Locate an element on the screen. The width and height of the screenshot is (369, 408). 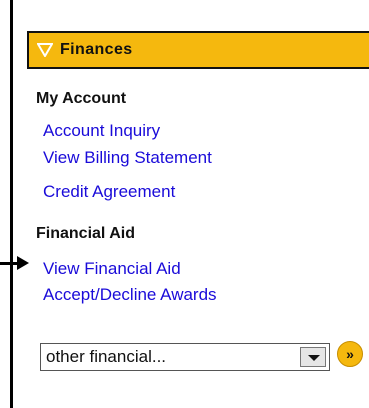
triangle-down-icon is located at coordinates (45, 50).